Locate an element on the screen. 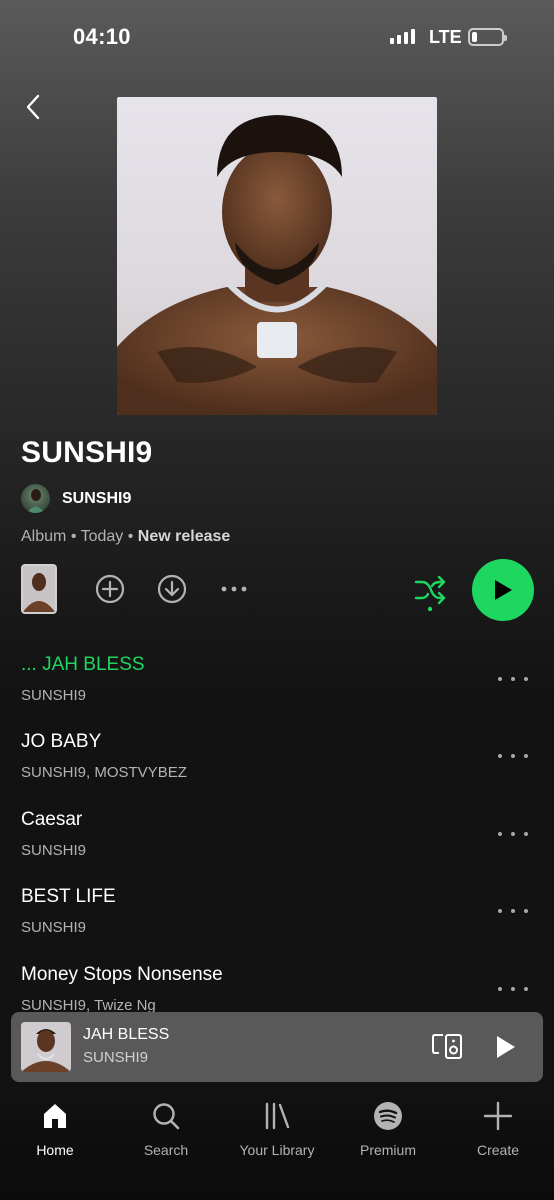 The width and height of the screenshot is (554, 1200). speaker-device-icon is located at coordinates (447, 1046).